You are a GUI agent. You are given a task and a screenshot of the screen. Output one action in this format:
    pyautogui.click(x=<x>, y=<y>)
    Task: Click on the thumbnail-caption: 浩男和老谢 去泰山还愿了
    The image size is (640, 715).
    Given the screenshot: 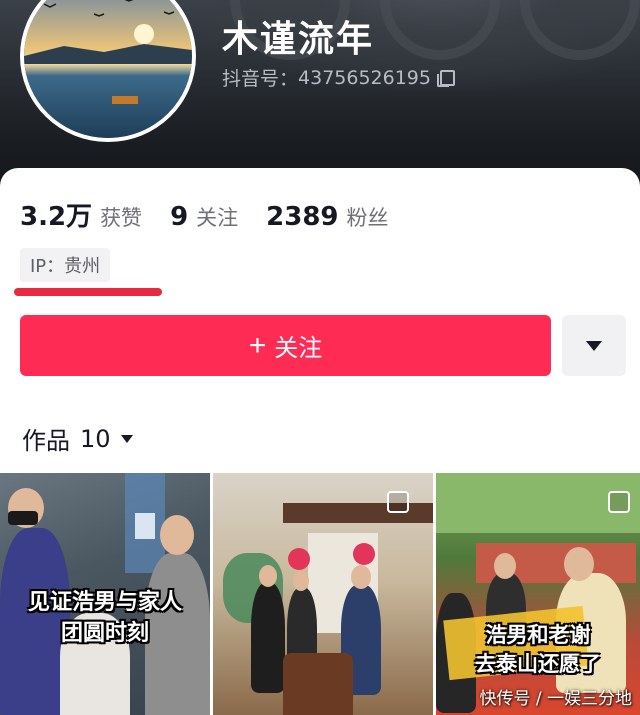 What is the action you would take?
    pyautogui.click(x=538, y=650)
    